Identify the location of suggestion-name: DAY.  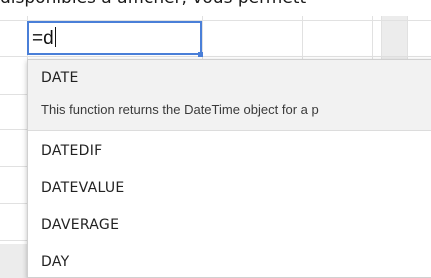
(55, 262).